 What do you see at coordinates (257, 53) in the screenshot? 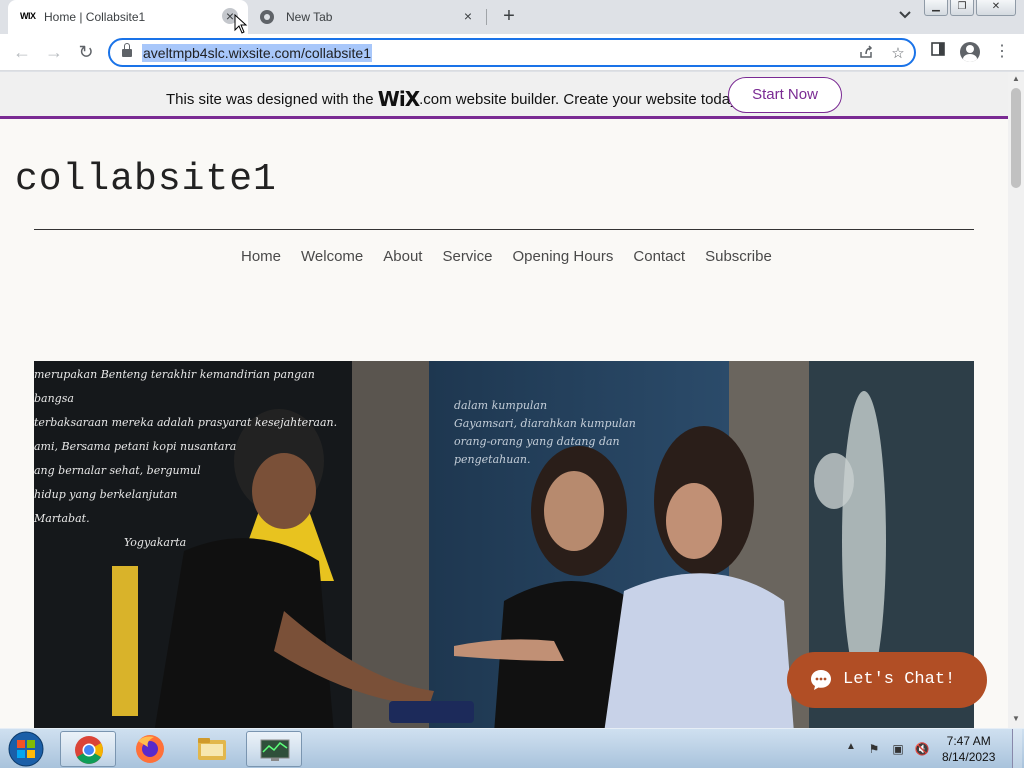
I see `url-text: aveltmpb4slc.wixsite.com/collabsite1` at bounding box center [257, 53].